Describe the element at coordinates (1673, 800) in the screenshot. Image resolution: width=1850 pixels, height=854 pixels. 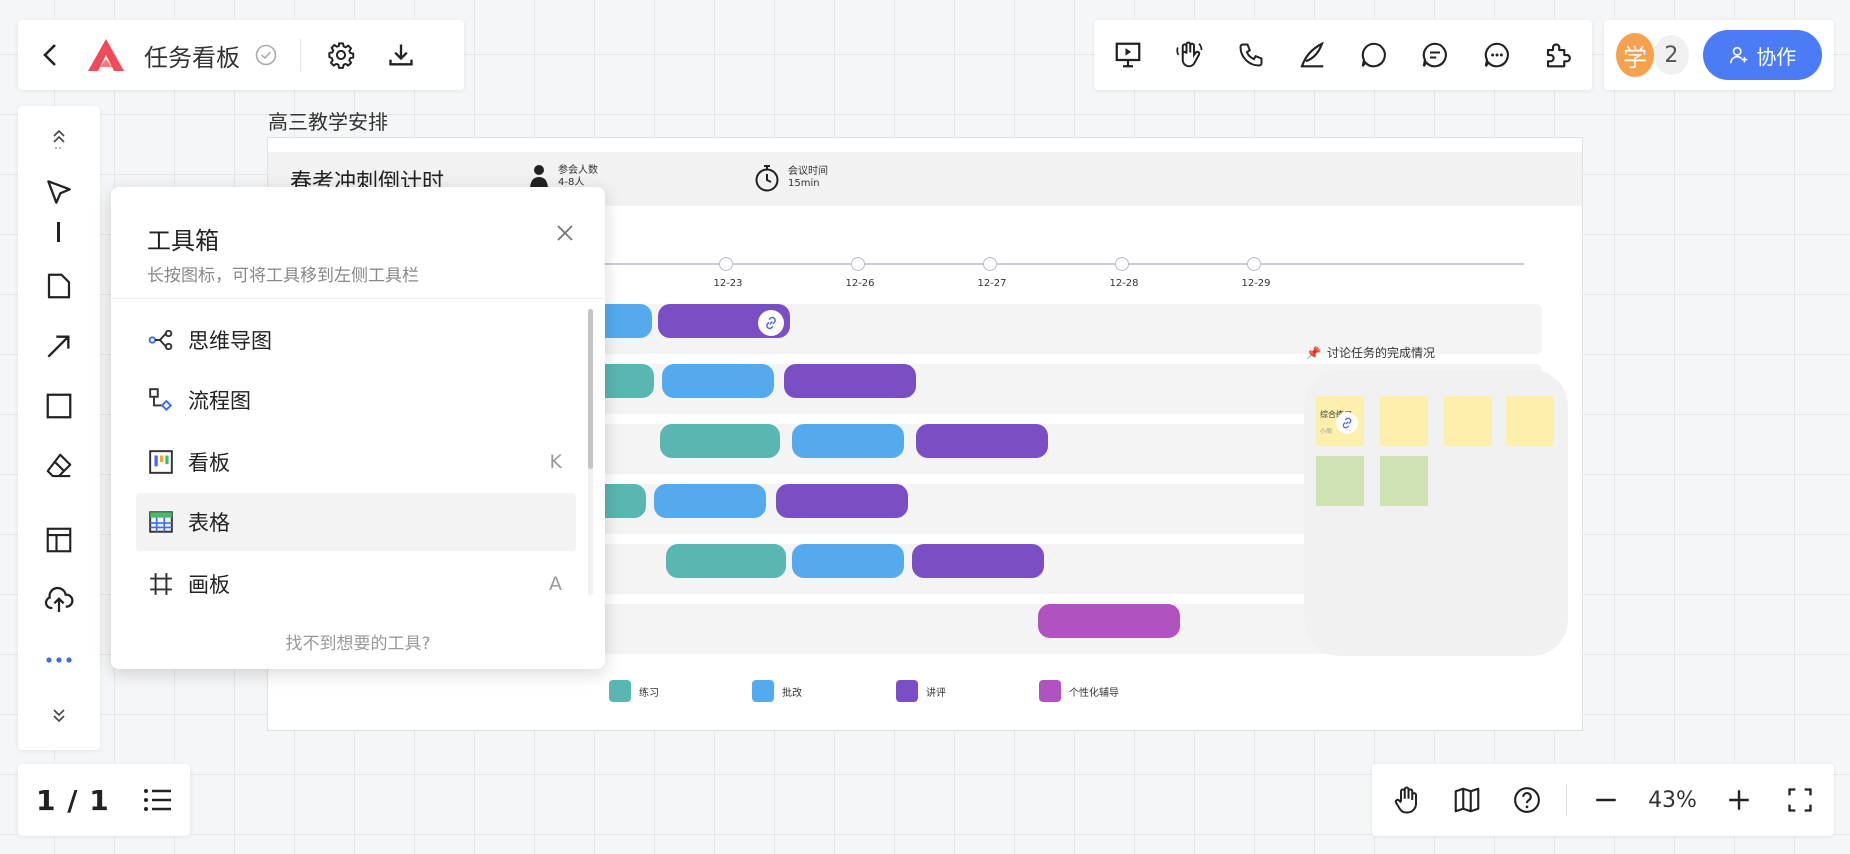
I see `zoom-level: 43%` at that location.